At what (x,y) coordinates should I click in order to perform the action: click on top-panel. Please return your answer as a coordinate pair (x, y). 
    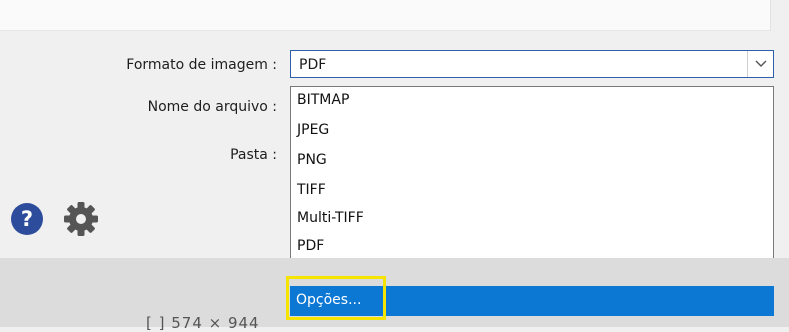
    Looking at the image, I should click on (385, 15).